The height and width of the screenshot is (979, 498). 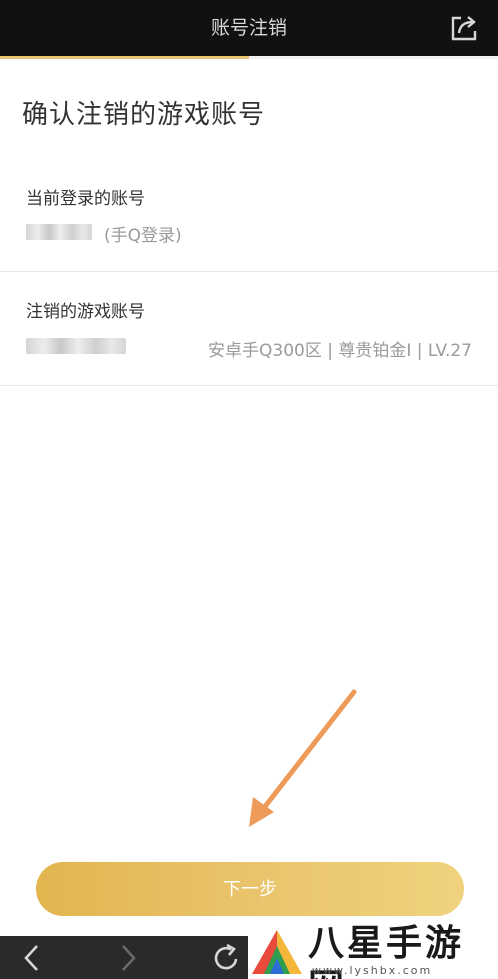 I want to click on forward-button, so click(x=128, y=957).